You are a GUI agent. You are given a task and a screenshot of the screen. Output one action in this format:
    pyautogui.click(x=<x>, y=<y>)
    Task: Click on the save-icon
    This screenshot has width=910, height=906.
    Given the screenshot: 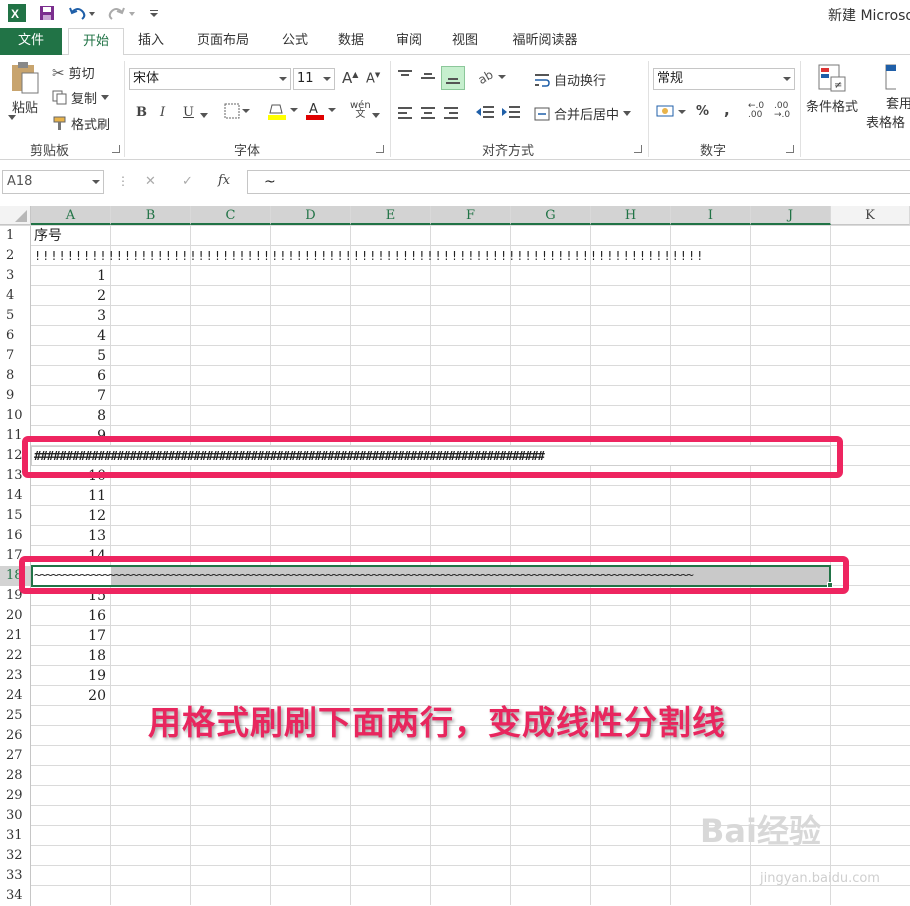 What is the action you would take?
    pyautogui.click(x=47, y=13)
    